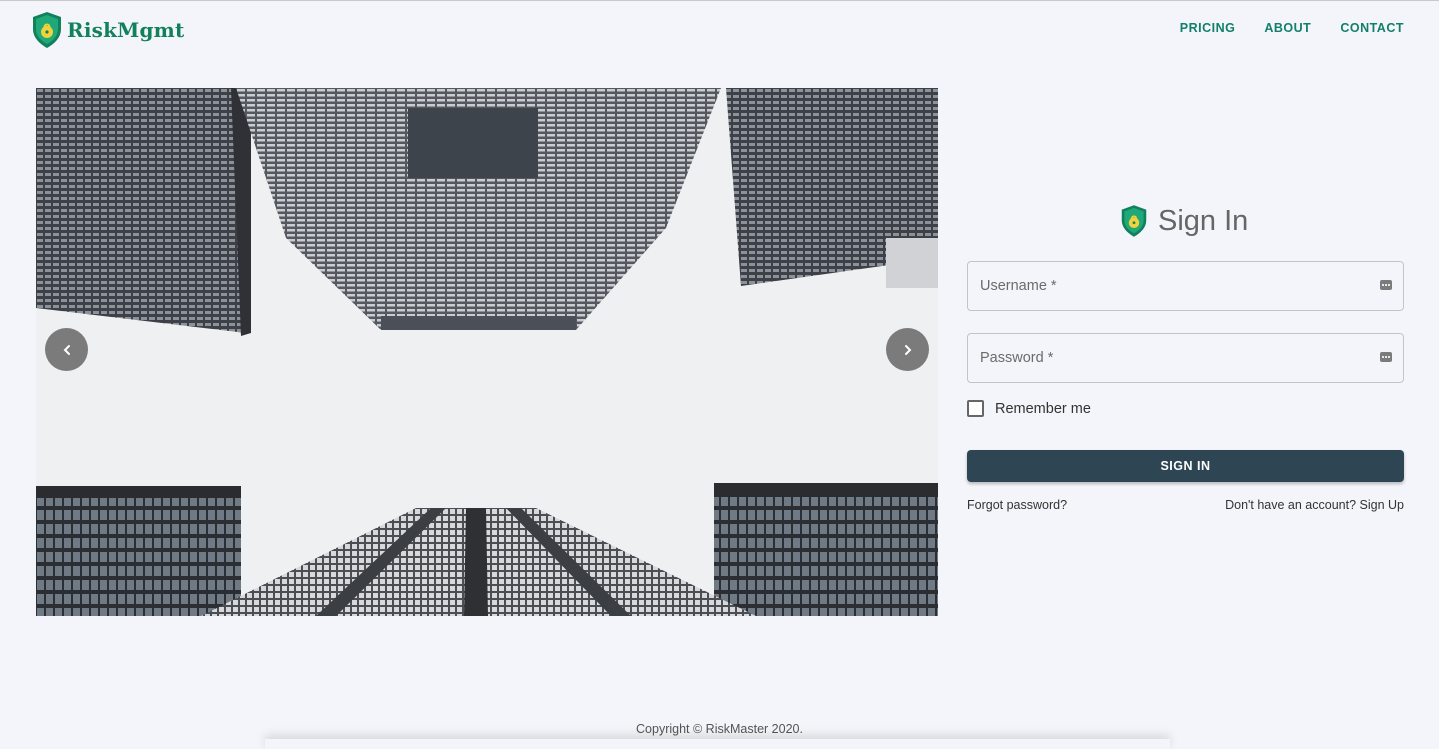 The width and height of the screenshot is (1439, 749). What do you see at coordinates (975, 408) in the screenshot?
I see `remember-checkbox` at bounding box center [975, 408].